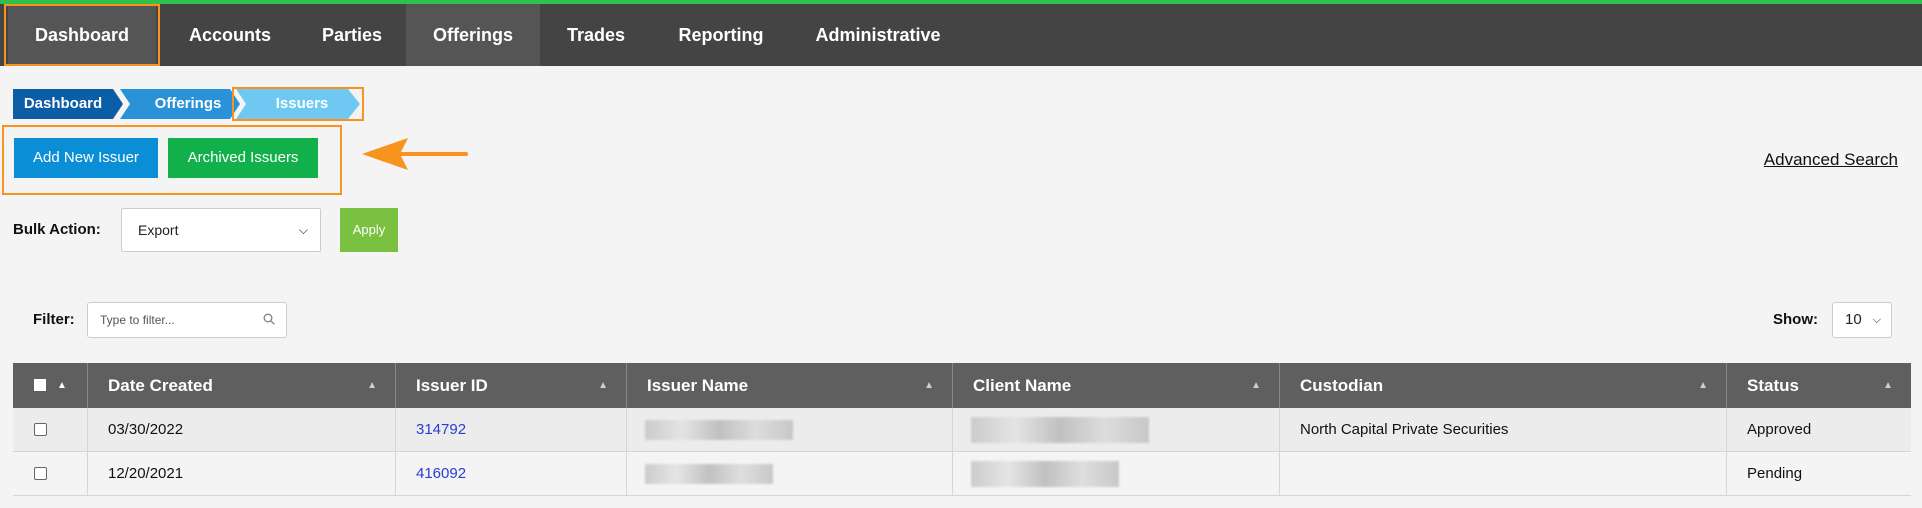 This screenshot has height=508, width=1922. What do you see at coordinates (511, 430) in the screenshot?
I see `issuer-id-cell: 314792` at bounding box center [511, 430].